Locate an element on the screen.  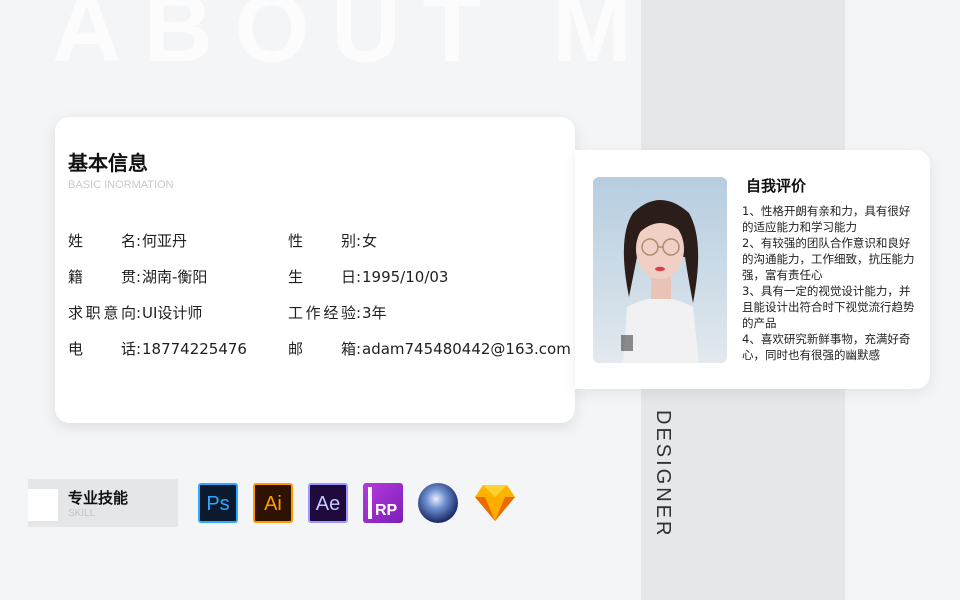
designer-vertical-text: DESIGNER is located at coordinates (663, 474).